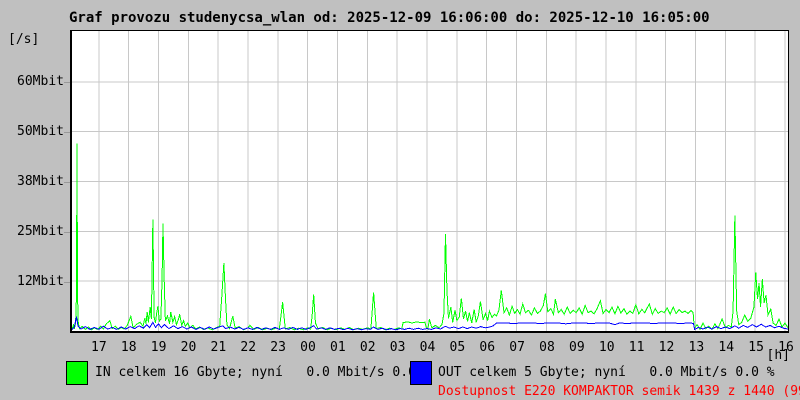 Image resolution: width=800 pixels, height=400 pixels. Describe the element at coordinates (128, 347) in the screenshot. I see `x-tick-label: 18` at that location.